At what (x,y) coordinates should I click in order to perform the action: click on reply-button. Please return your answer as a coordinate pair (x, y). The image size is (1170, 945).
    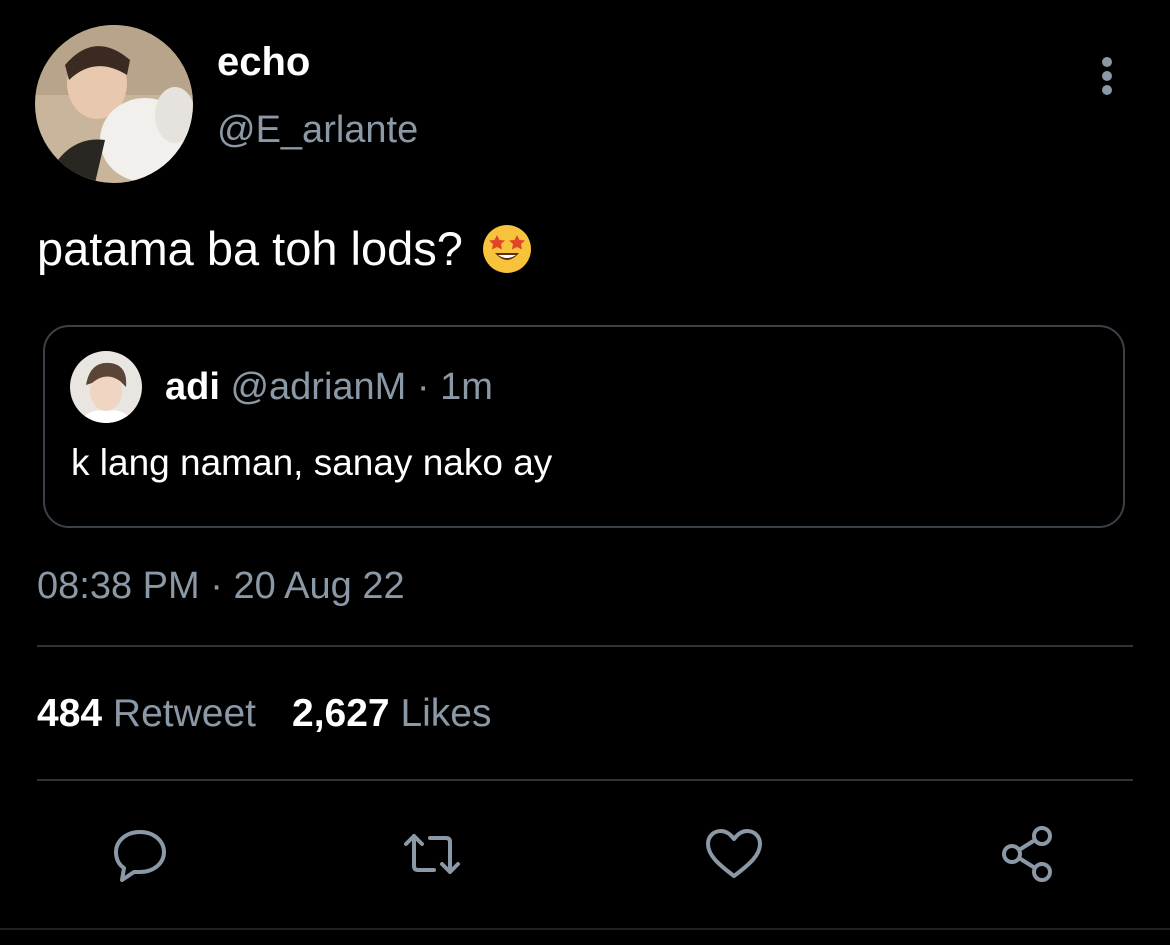
    Looking at the image, I should click on (140, 854).